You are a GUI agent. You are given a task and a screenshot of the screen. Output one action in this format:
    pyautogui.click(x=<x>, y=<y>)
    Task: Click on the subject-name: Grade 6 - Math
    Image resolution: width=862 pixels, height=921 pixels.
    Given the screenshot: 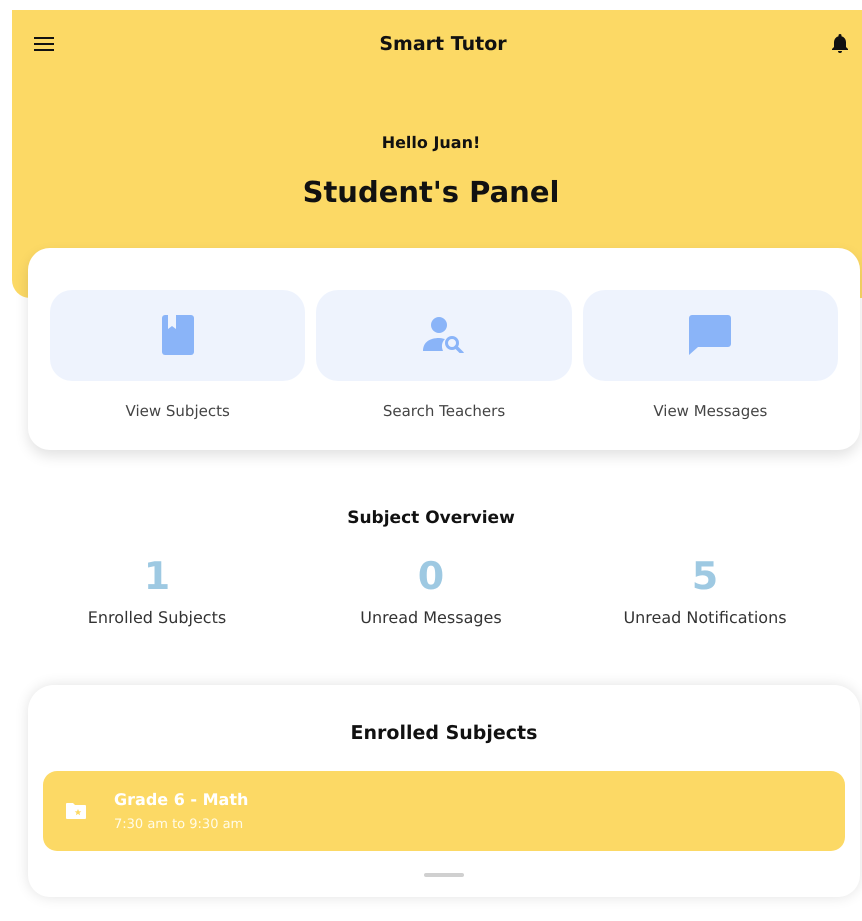 What is the action you would take?
    pyautogui.click(x=181, y=799)
    